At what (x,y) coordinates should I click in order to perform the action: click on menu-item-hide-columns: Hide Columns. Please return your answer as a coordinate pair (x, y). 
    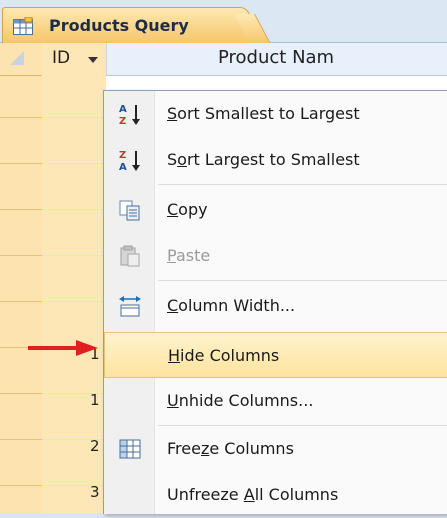
    Looking at the image, I should click on (275, 355).